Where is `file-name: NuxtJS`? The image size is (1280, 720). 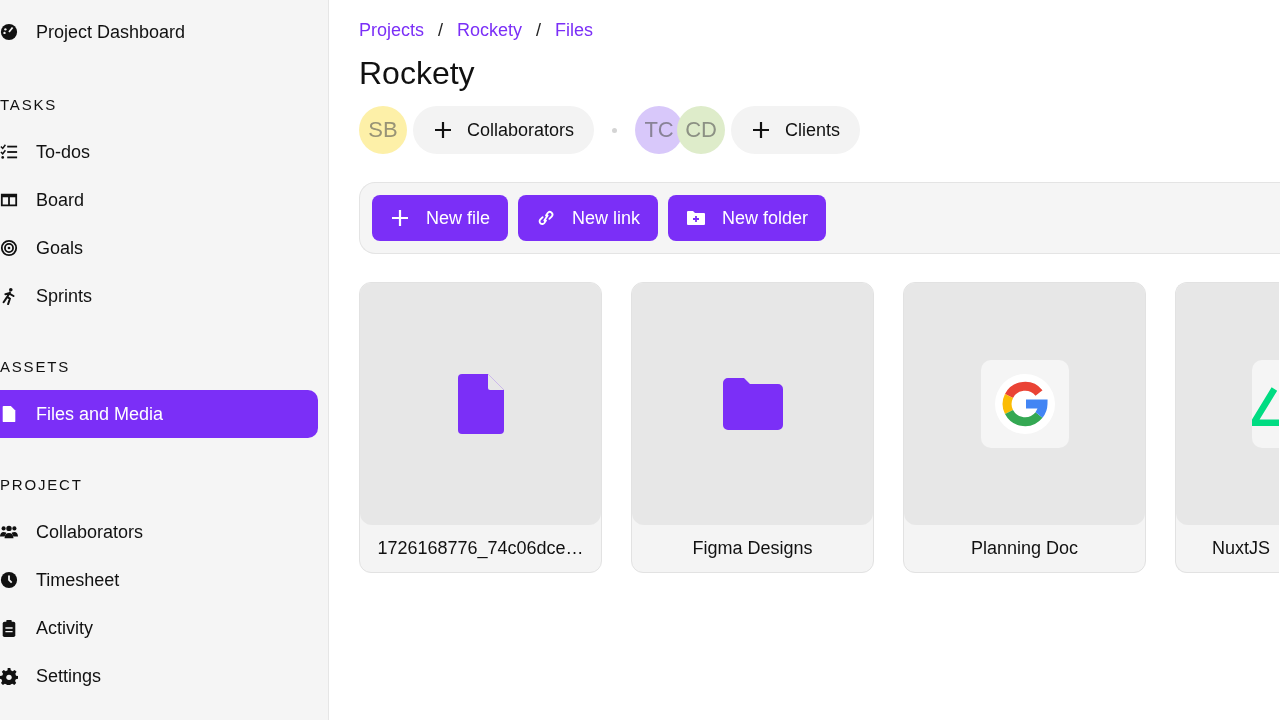 file-name: NuxtJS is located at coordinates (1241, 548).